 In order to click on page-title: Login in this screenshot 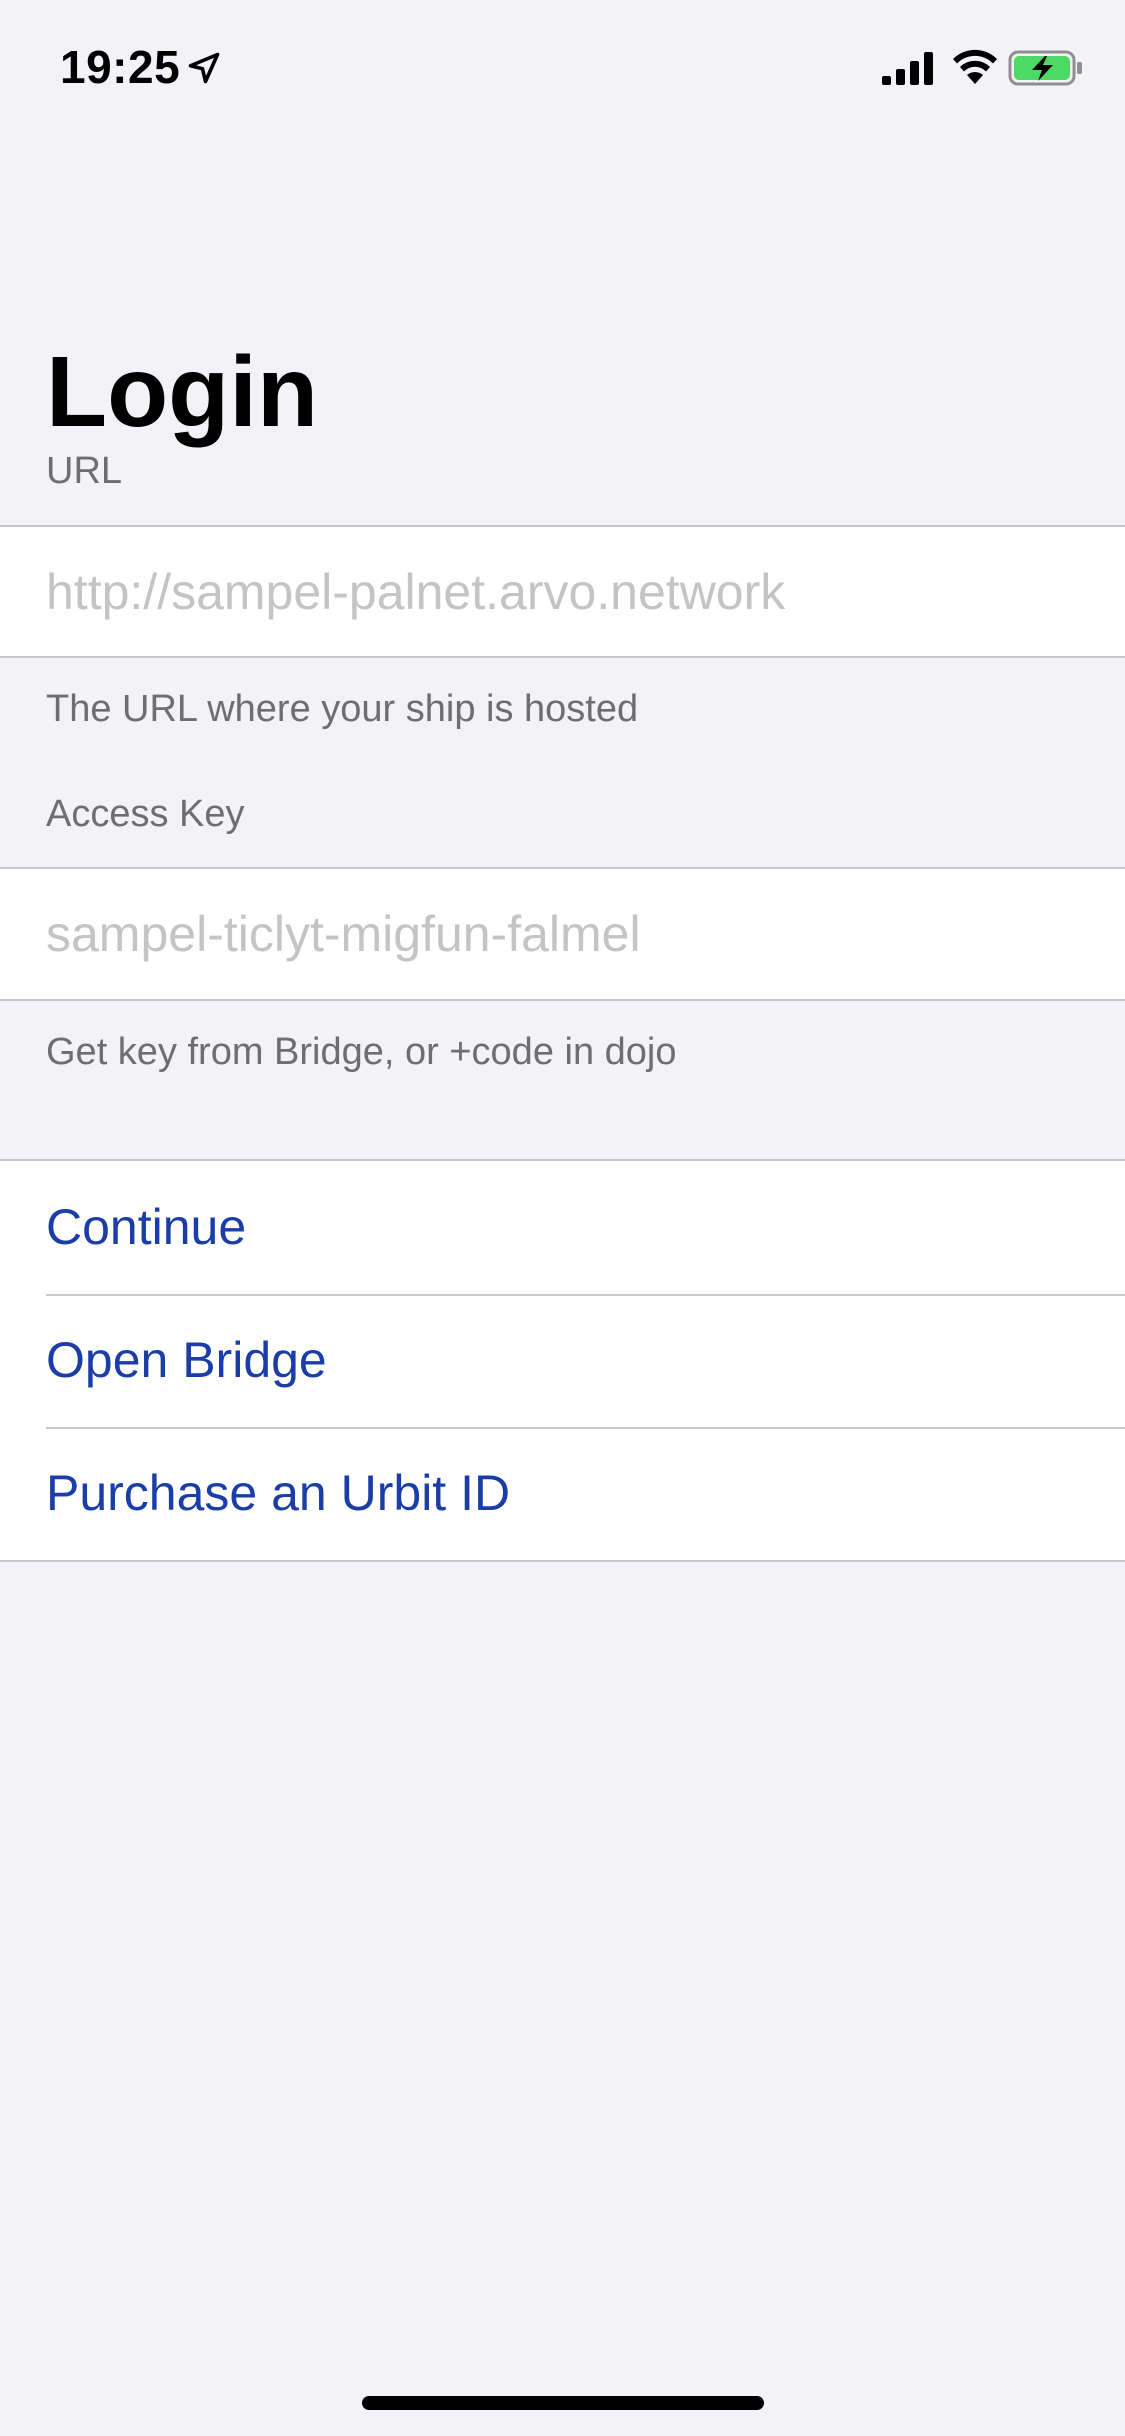, I will do `click(182, 392)`.